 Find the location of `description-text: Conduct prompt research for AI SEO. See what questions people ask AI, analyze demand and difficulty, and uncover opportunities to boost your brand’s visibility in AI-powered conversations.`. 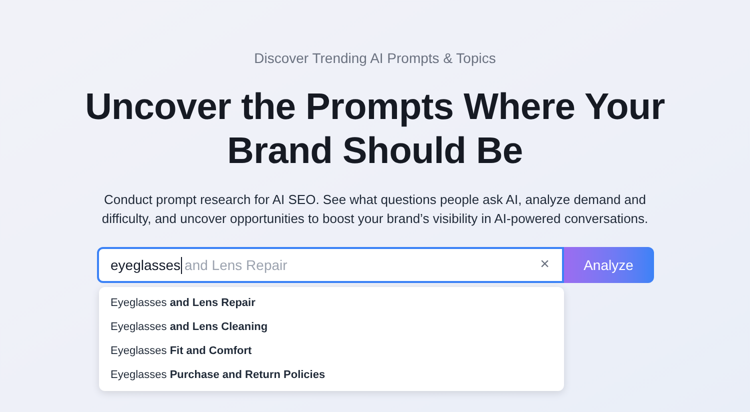

description-text: Conduct prompt research for AI SEO. See what questions people ask AI, analyze demand and difficulty, and uncover opportunities to boost your brand’s visibility in AI-powered conversations. is located at coordinates (375, 209).